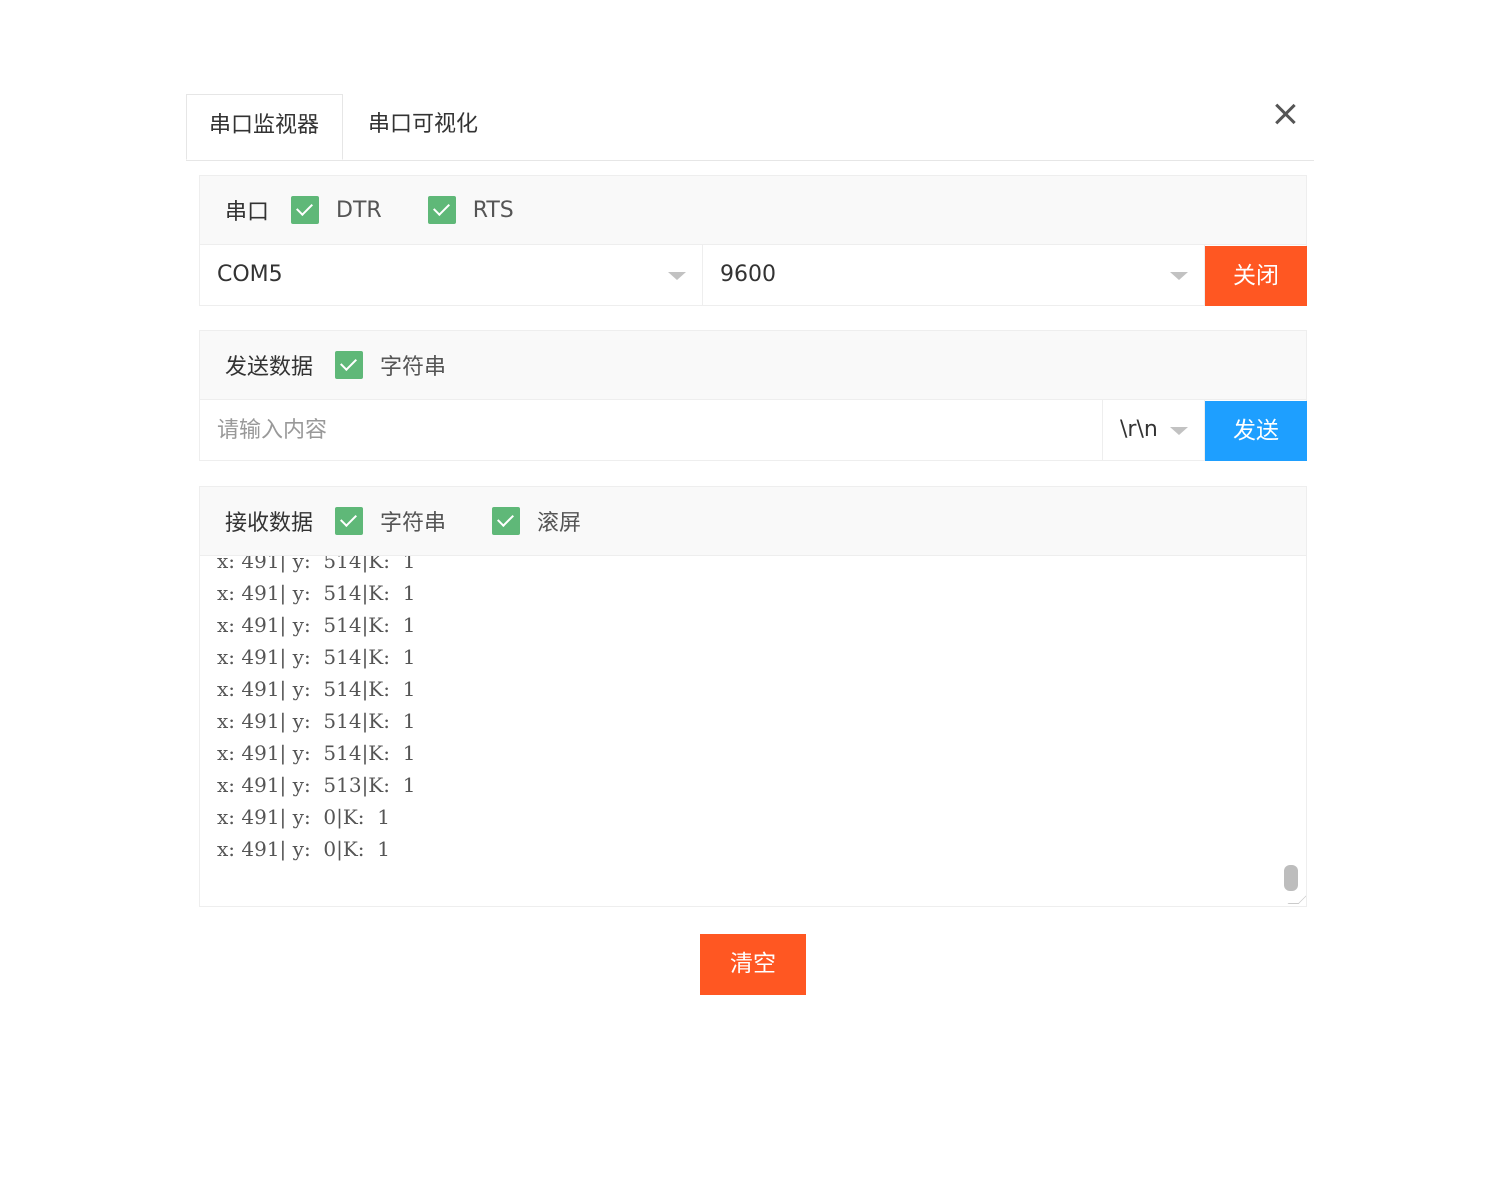 The image size is (1500, 1200). I want to click on send-controls: \r\n 发送, so click(753, 430).